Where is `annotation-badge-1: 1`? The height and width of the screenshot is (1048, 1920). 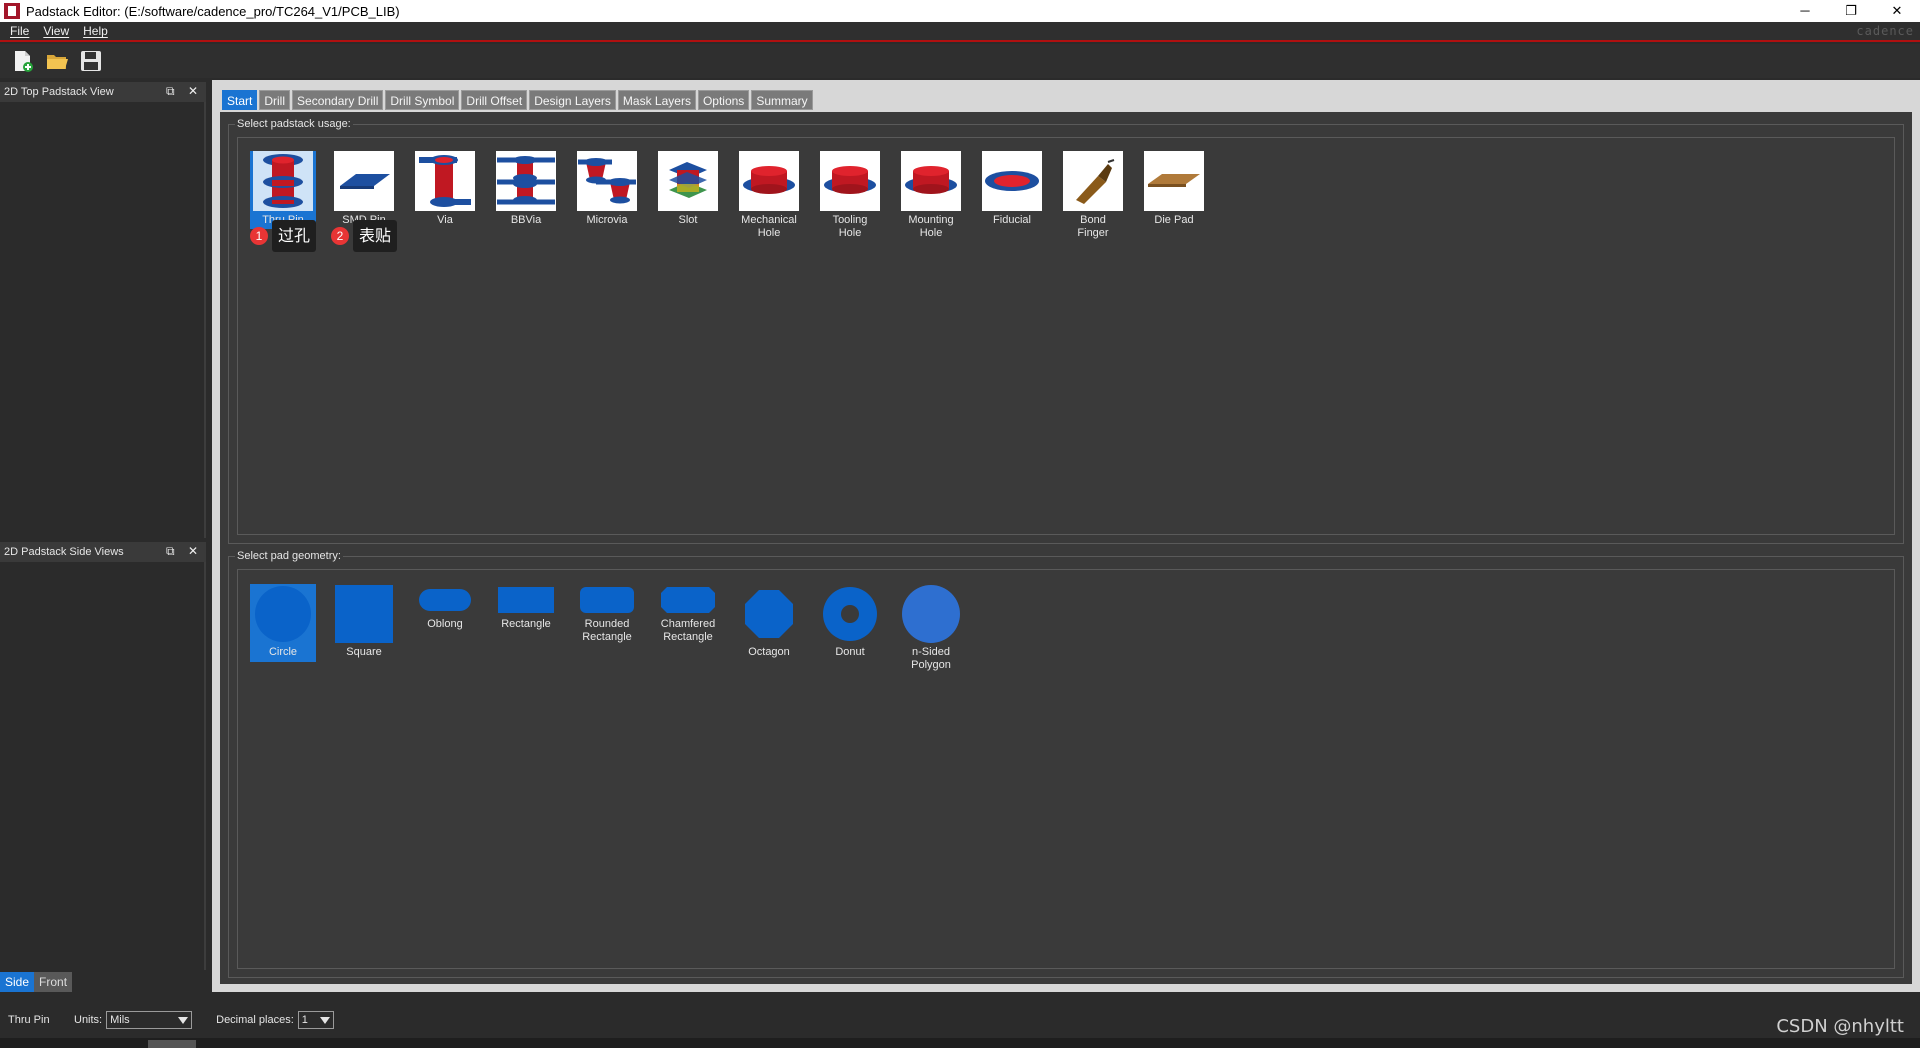
annotation-badge-1: 1 is located at coordinates (259, 236).